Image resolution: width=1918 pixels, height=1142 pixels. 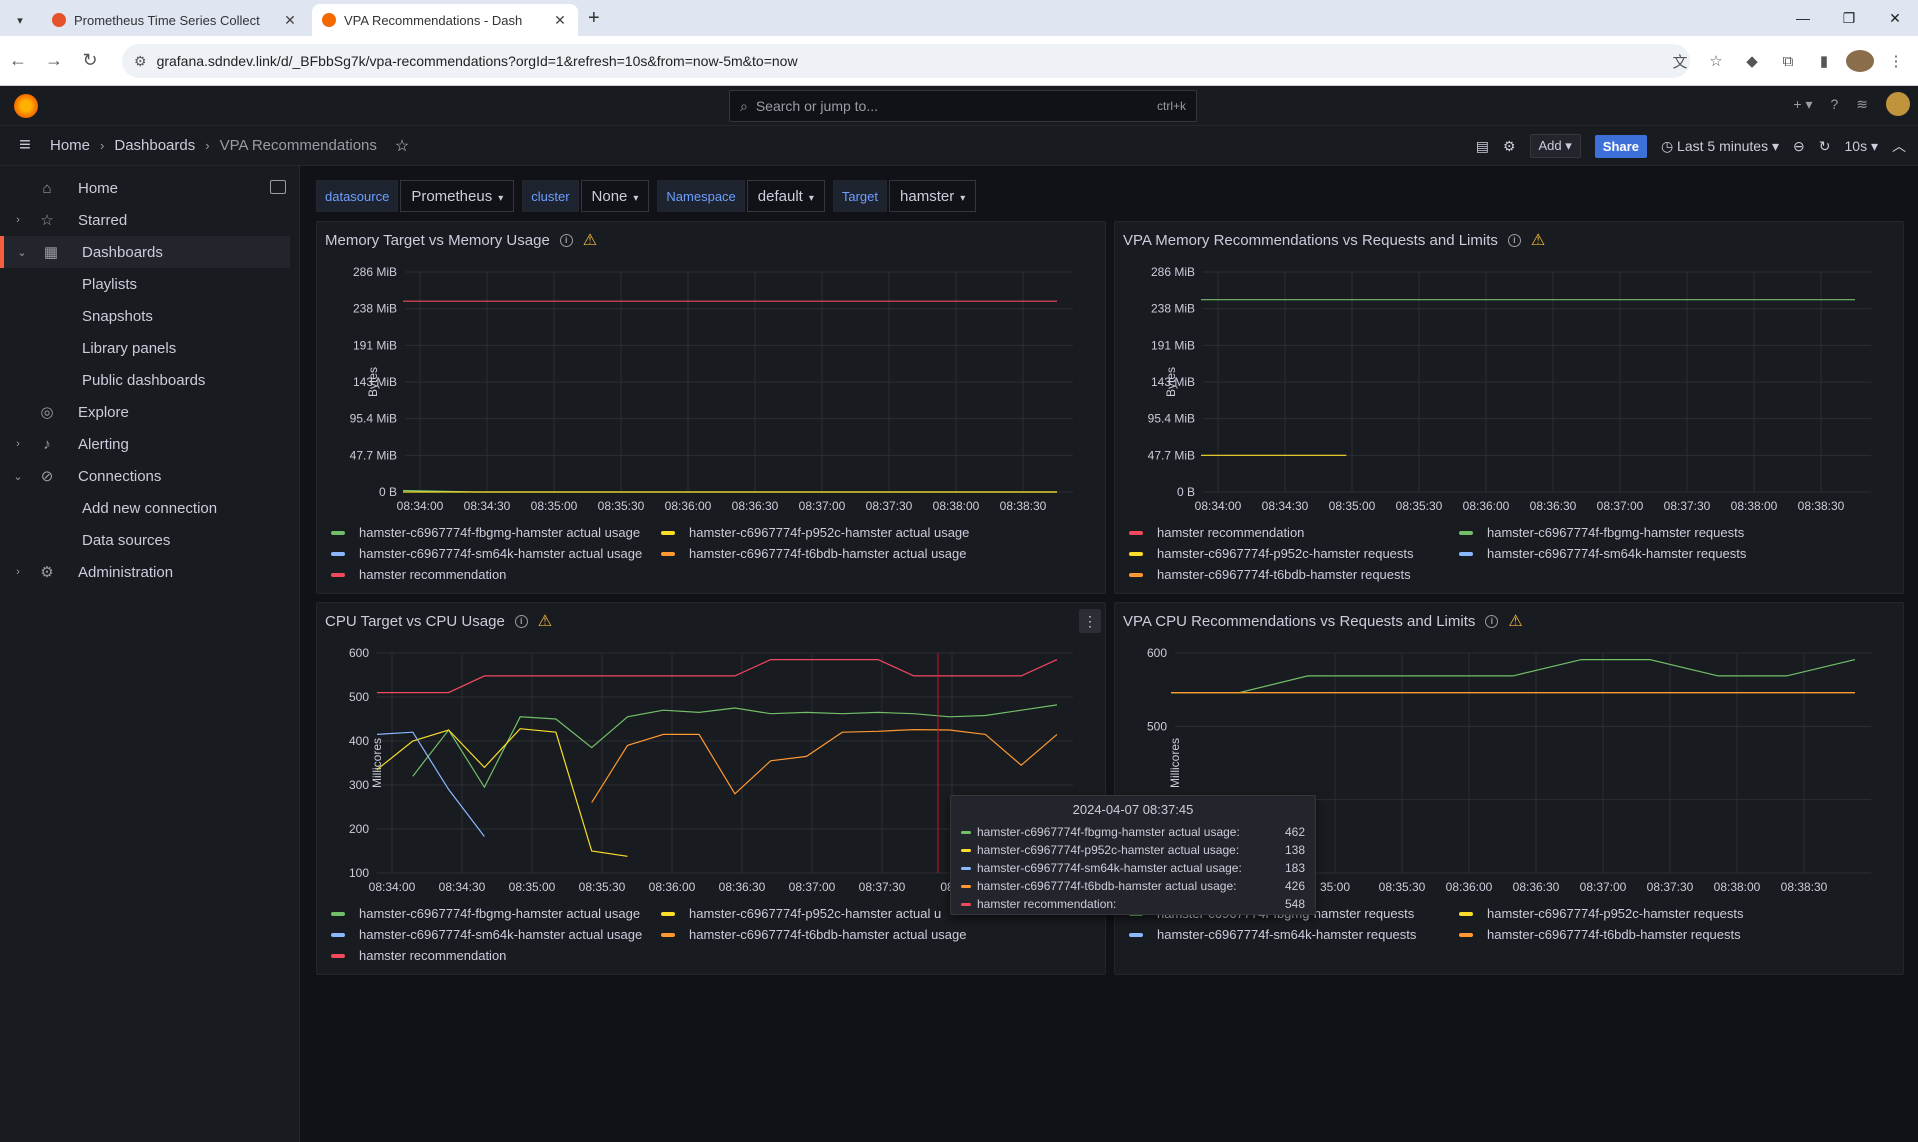 I want to click on collapse-chevron-up-icon: ︿, so click(x=1899, y=146).